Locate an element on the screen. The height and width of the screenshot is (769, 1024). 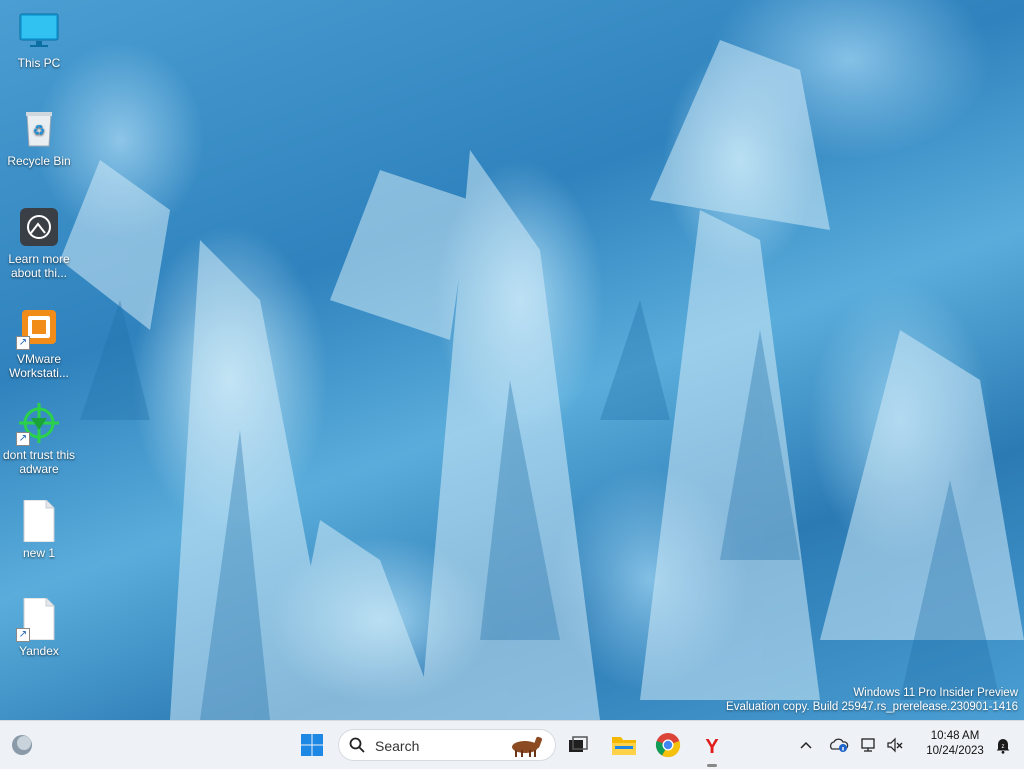
yandex-browser-icon: Y is located at coordinates (712, 746).